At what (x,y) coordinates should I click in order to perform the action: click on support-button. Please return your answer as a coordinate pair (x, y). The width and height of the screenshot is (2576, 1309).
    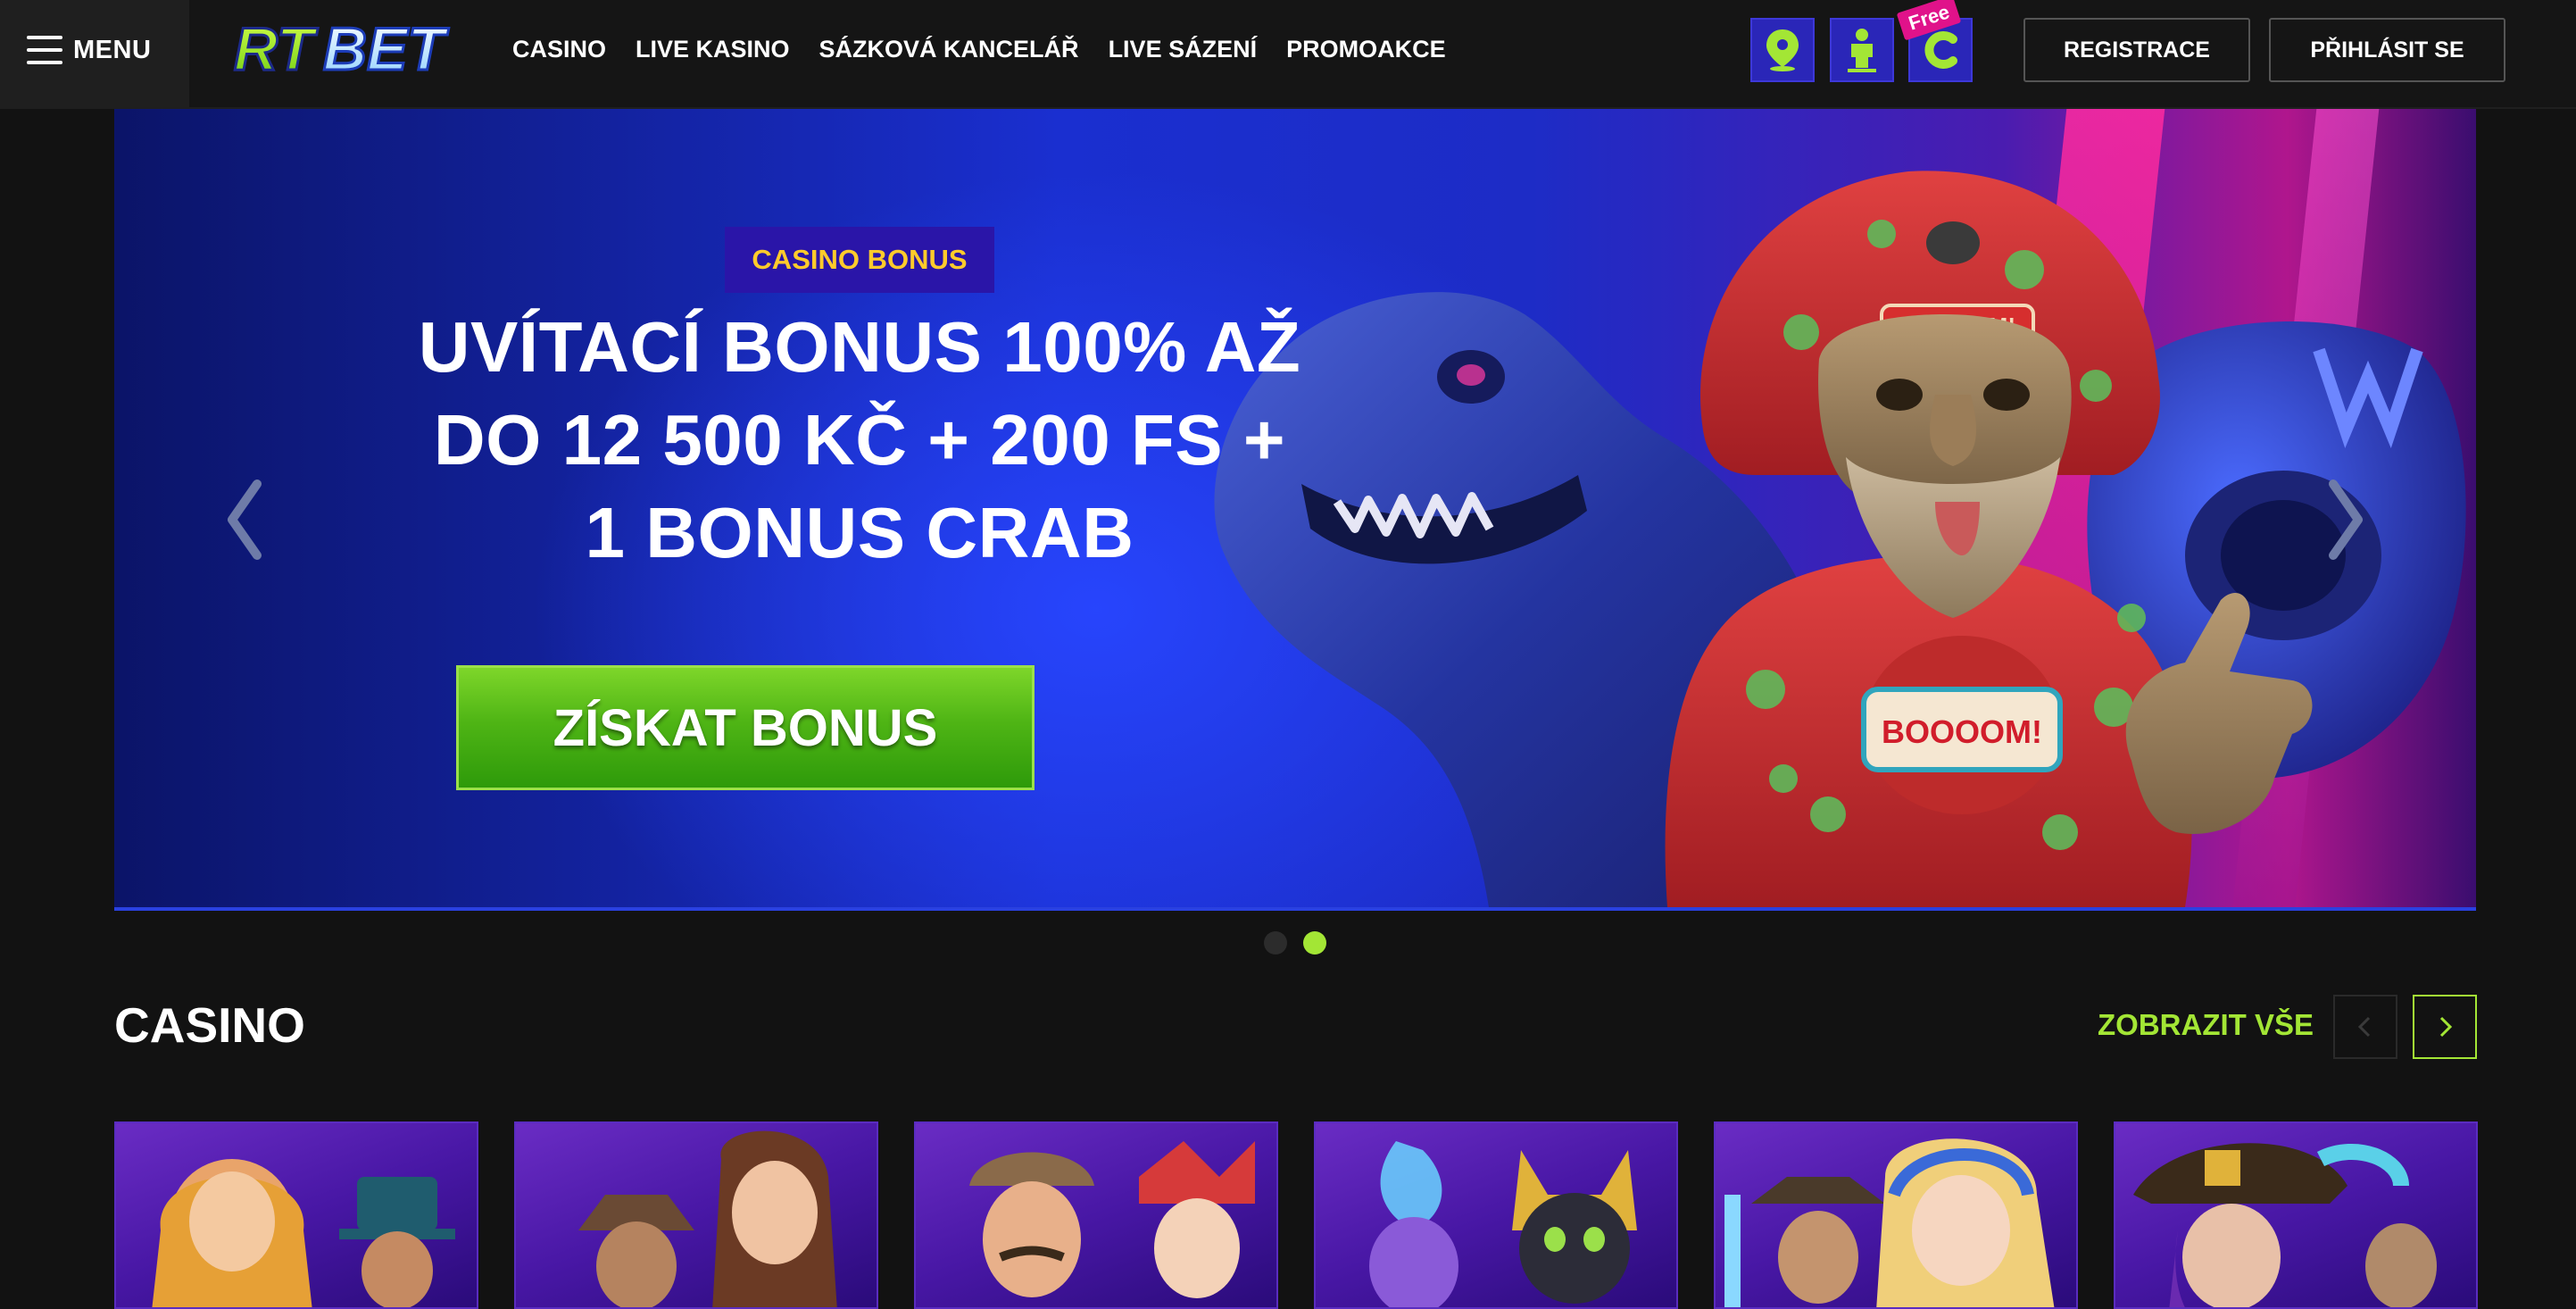
    Looking at the image, I should click on (1862, 50).